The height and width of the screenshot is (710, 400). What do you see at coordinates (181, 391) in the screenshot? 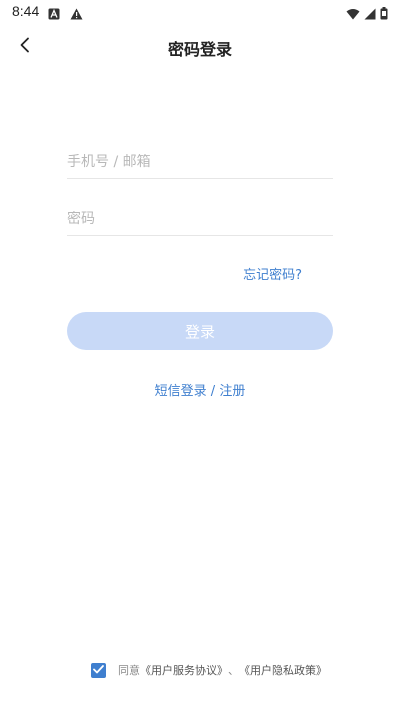
I see `sms-login-link: 短信登录` at bounding box center [181, 391].